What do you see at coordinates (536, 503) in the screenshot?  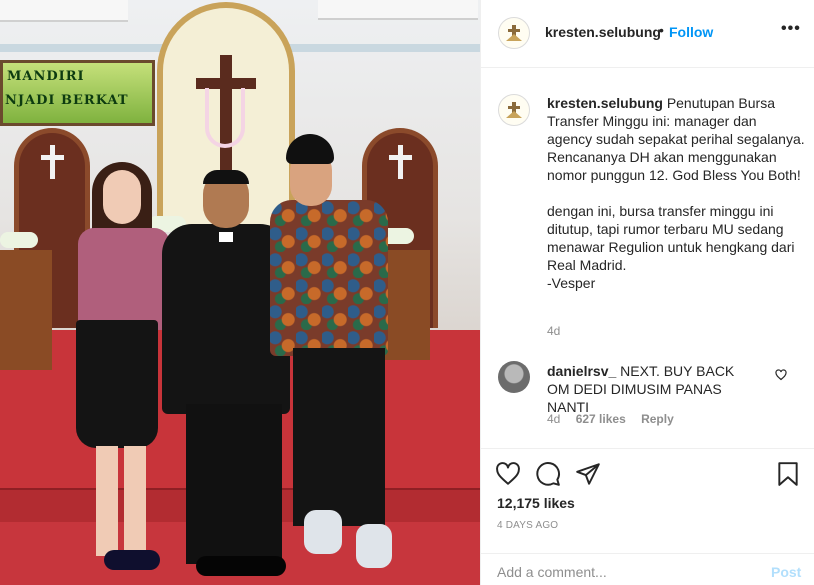 I see `likes-count: 12,175 likes` at bounding box center [536, 503].